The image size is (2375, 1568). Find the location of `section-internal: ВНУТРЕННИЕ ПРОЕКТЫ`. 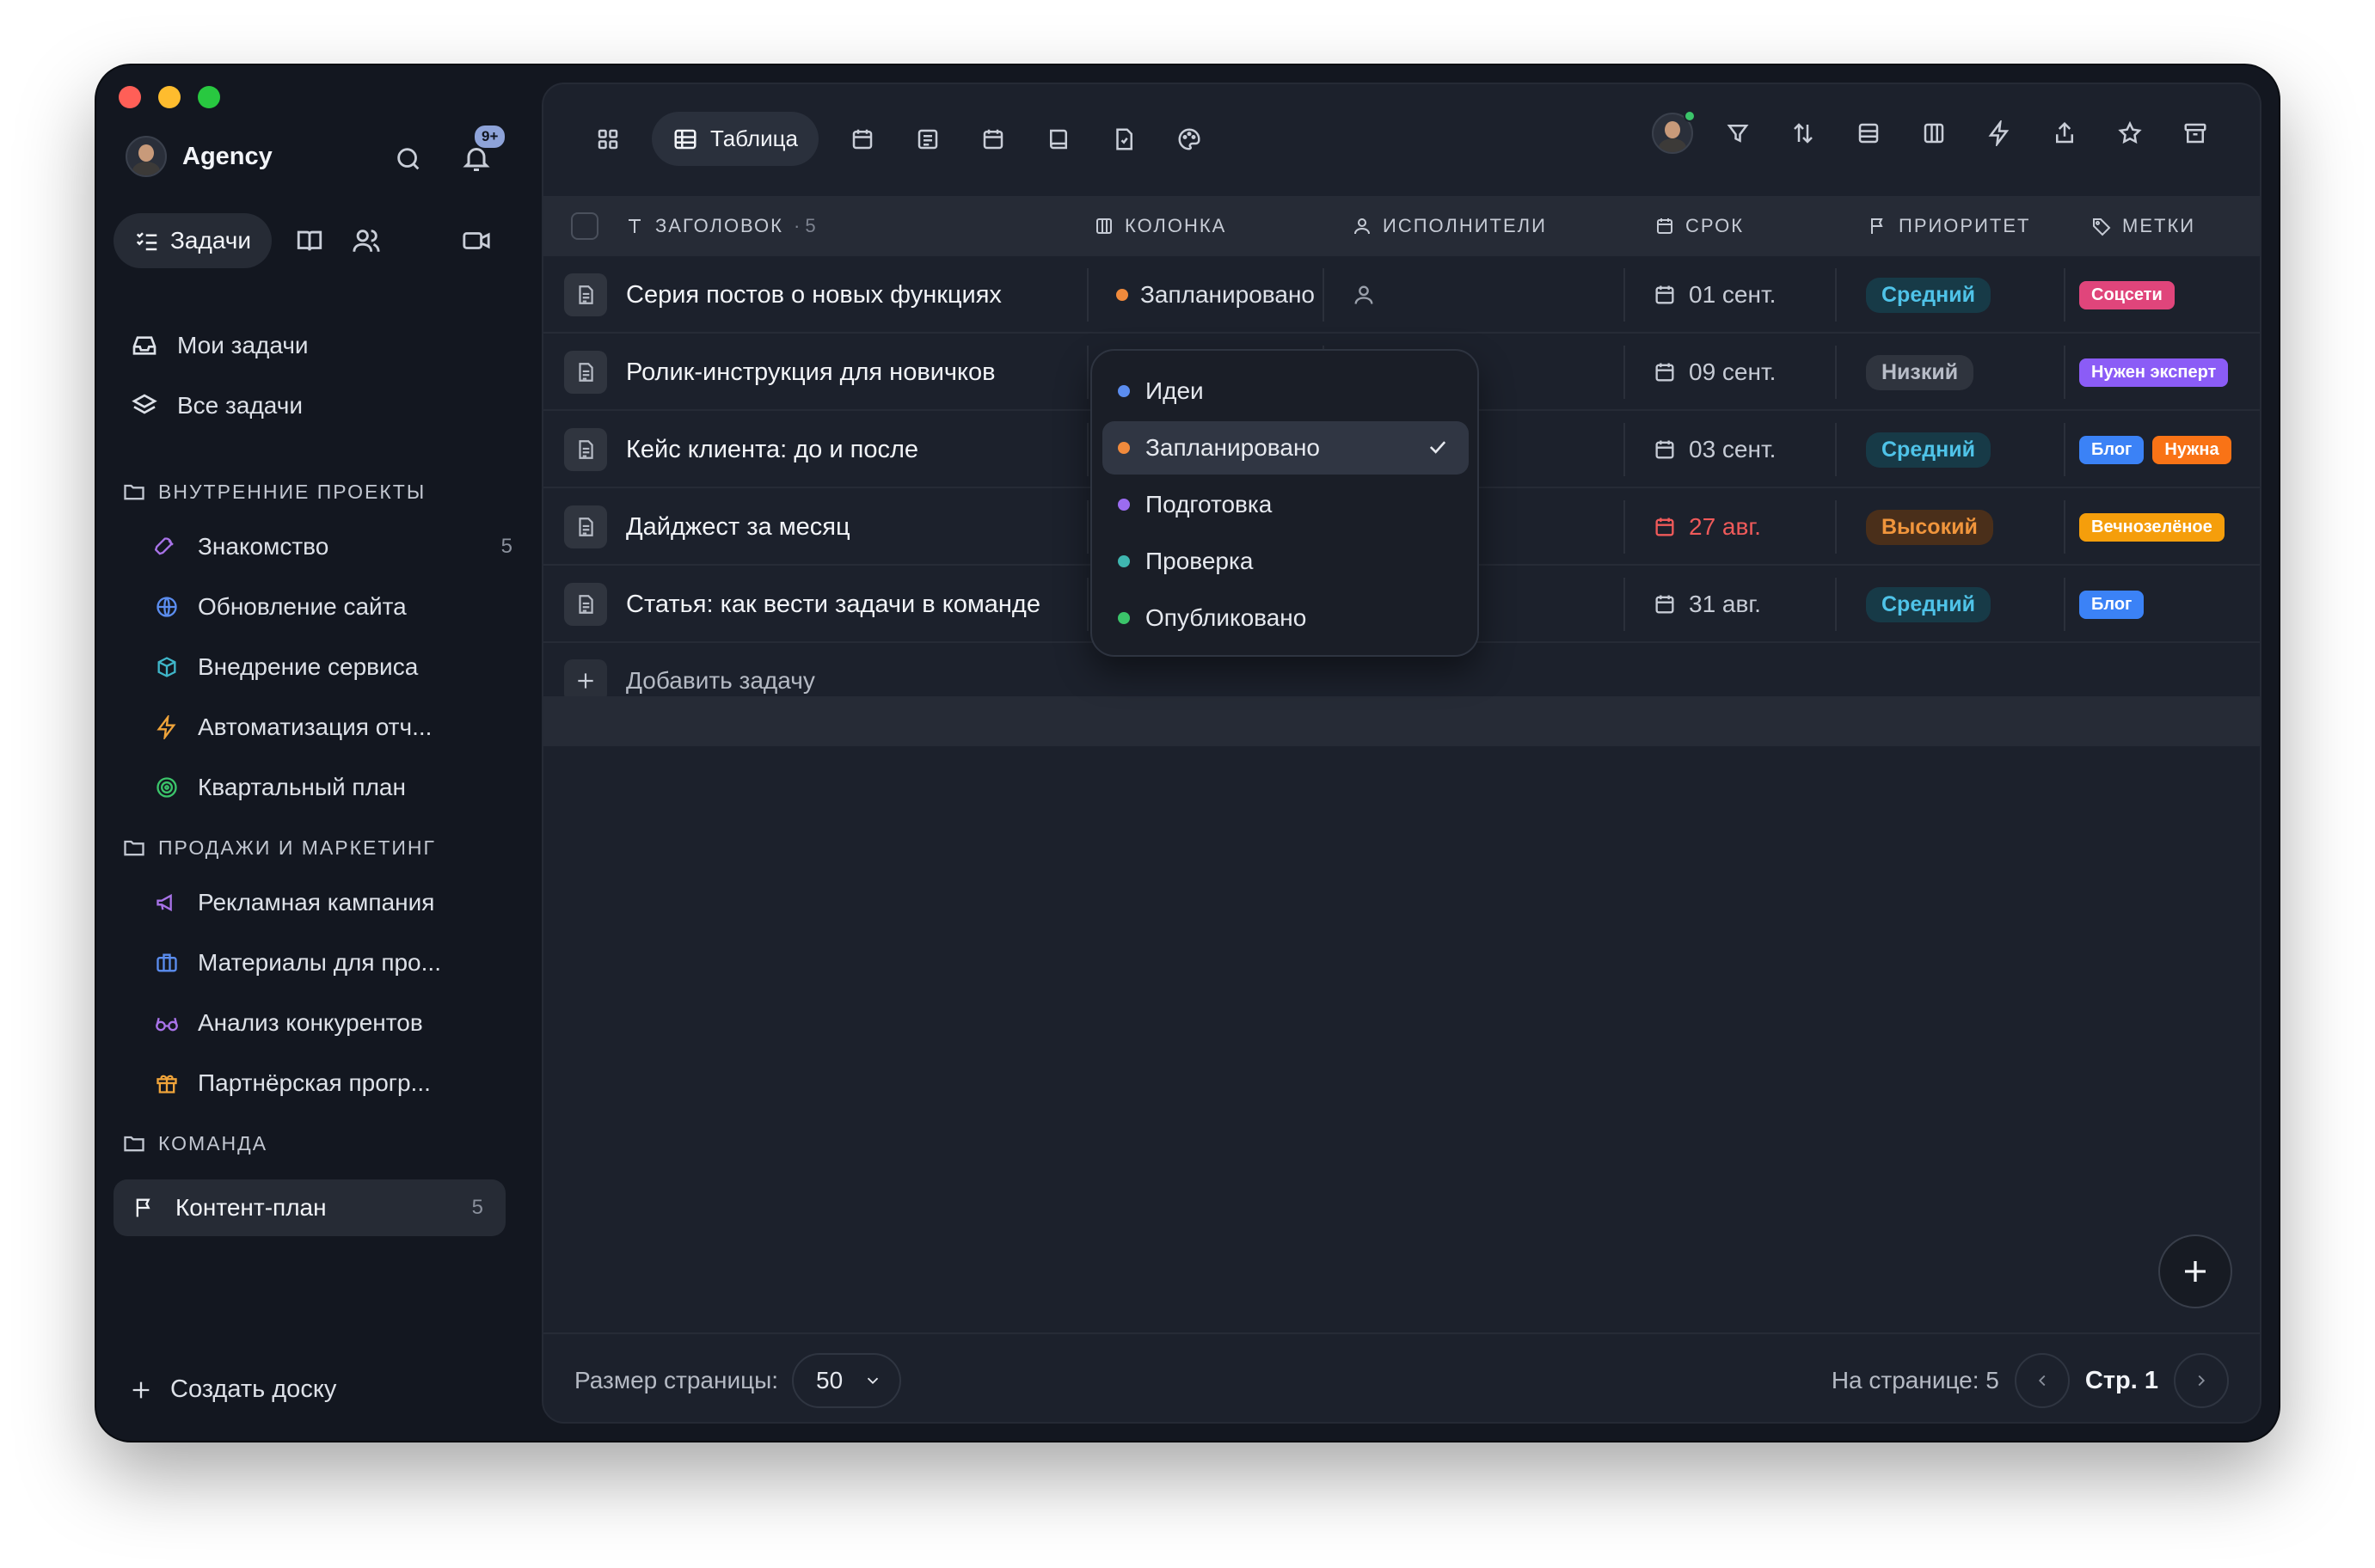

section-internal: ВНУТРЕННИЕ ПРОЕКТЫ is located at coordinates (274, 492).